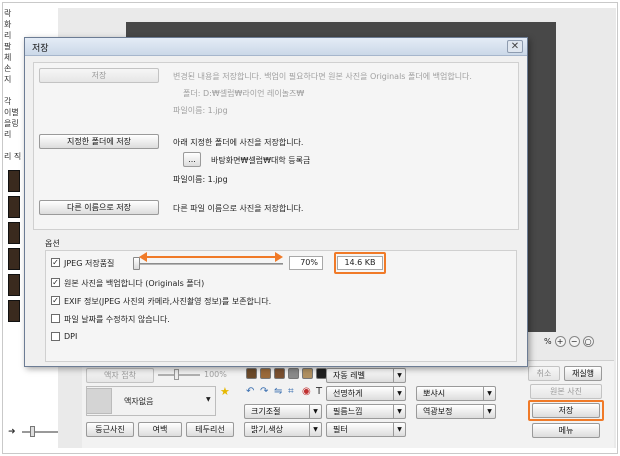 The width and height of the screenshot is (620, 456). Describe the element at coordinates (238, 142) in the screenshot. I see `save-to-folder-description: 아래 지정한 폴더에 사진을 저장합니다.` at that location.